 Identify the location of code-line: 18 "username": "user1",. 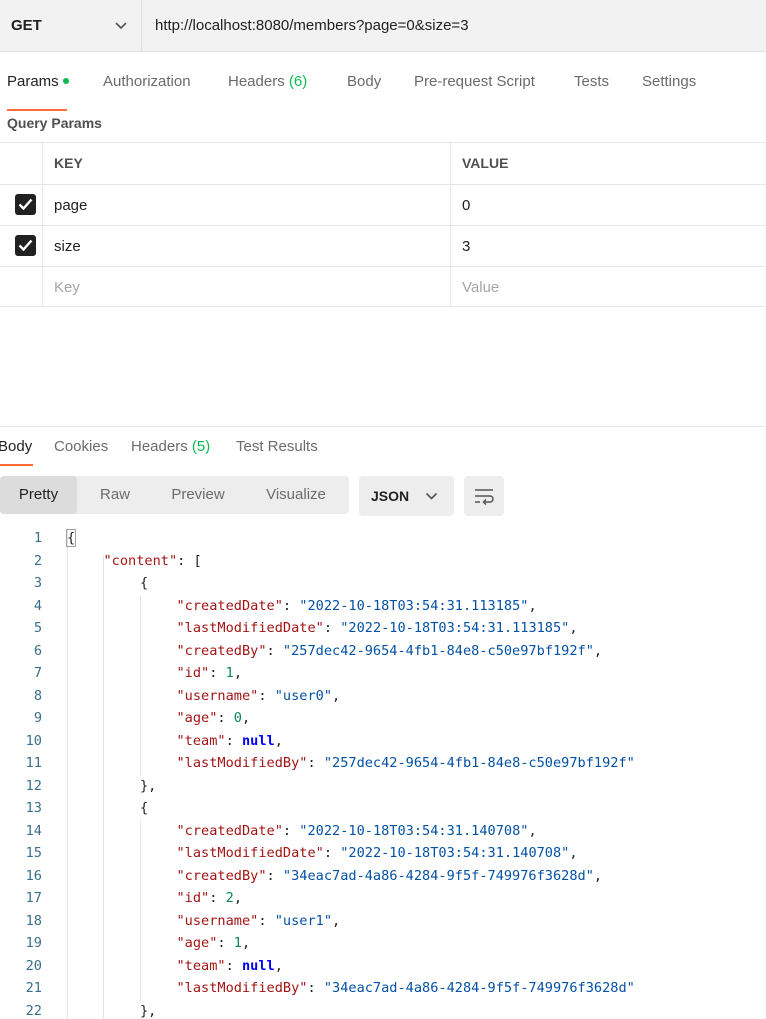
(383, 924).